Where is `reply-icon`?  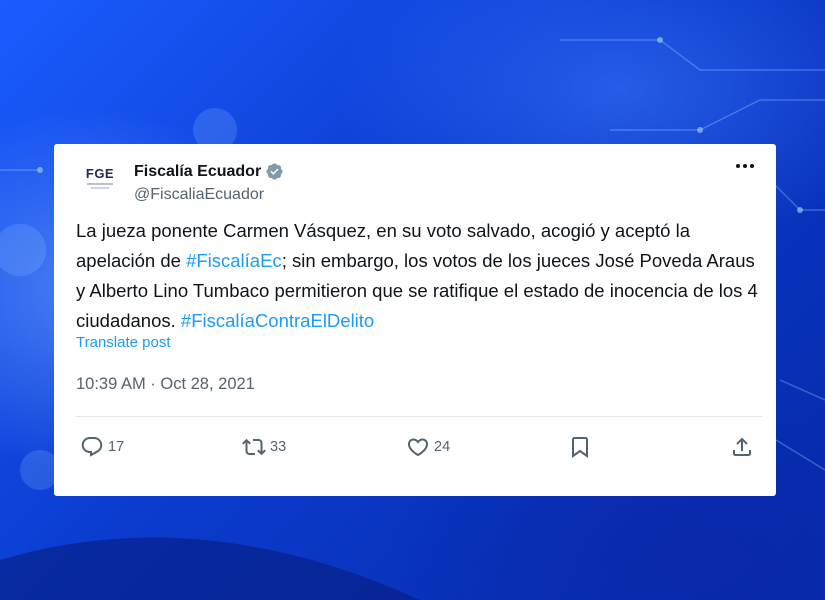
reply-icon is located at coordinates (92, 447).